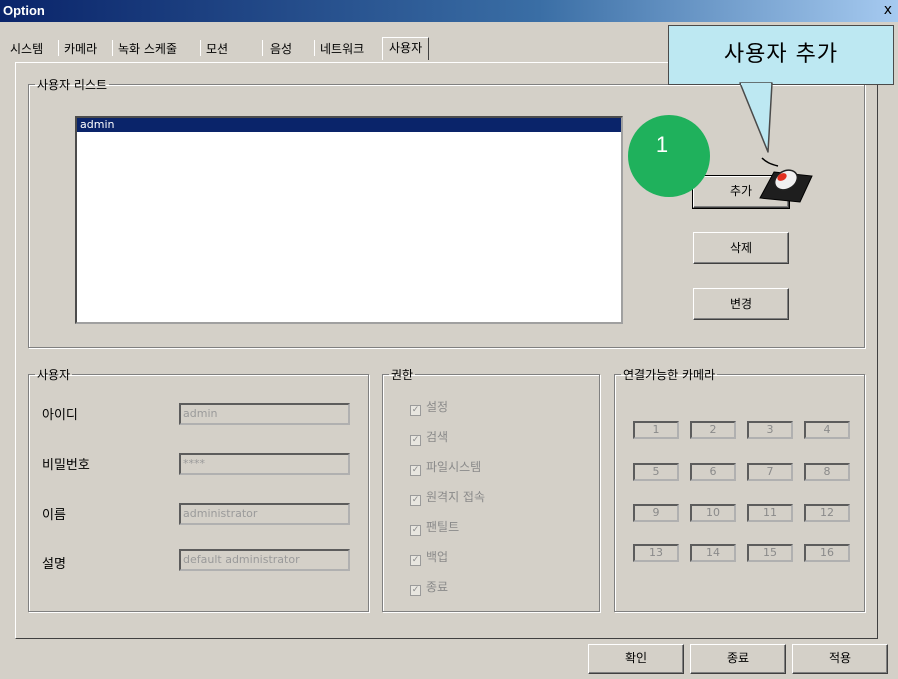 This screenshot has width=898, height=679. Describe the element at coordinates (770, 553) in the screenshot. I see `camera-15-toggle: 15` at that location.